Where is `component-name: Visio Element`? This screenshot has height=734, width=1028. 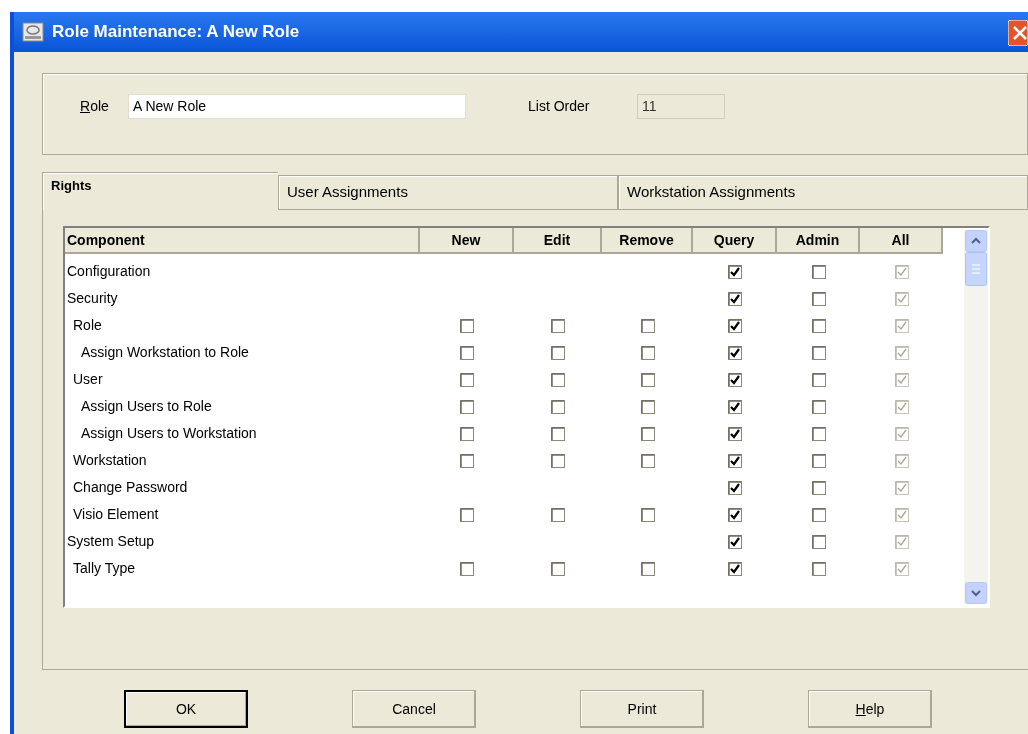 component-name: Visio Element is located at coordinates (116, 514).